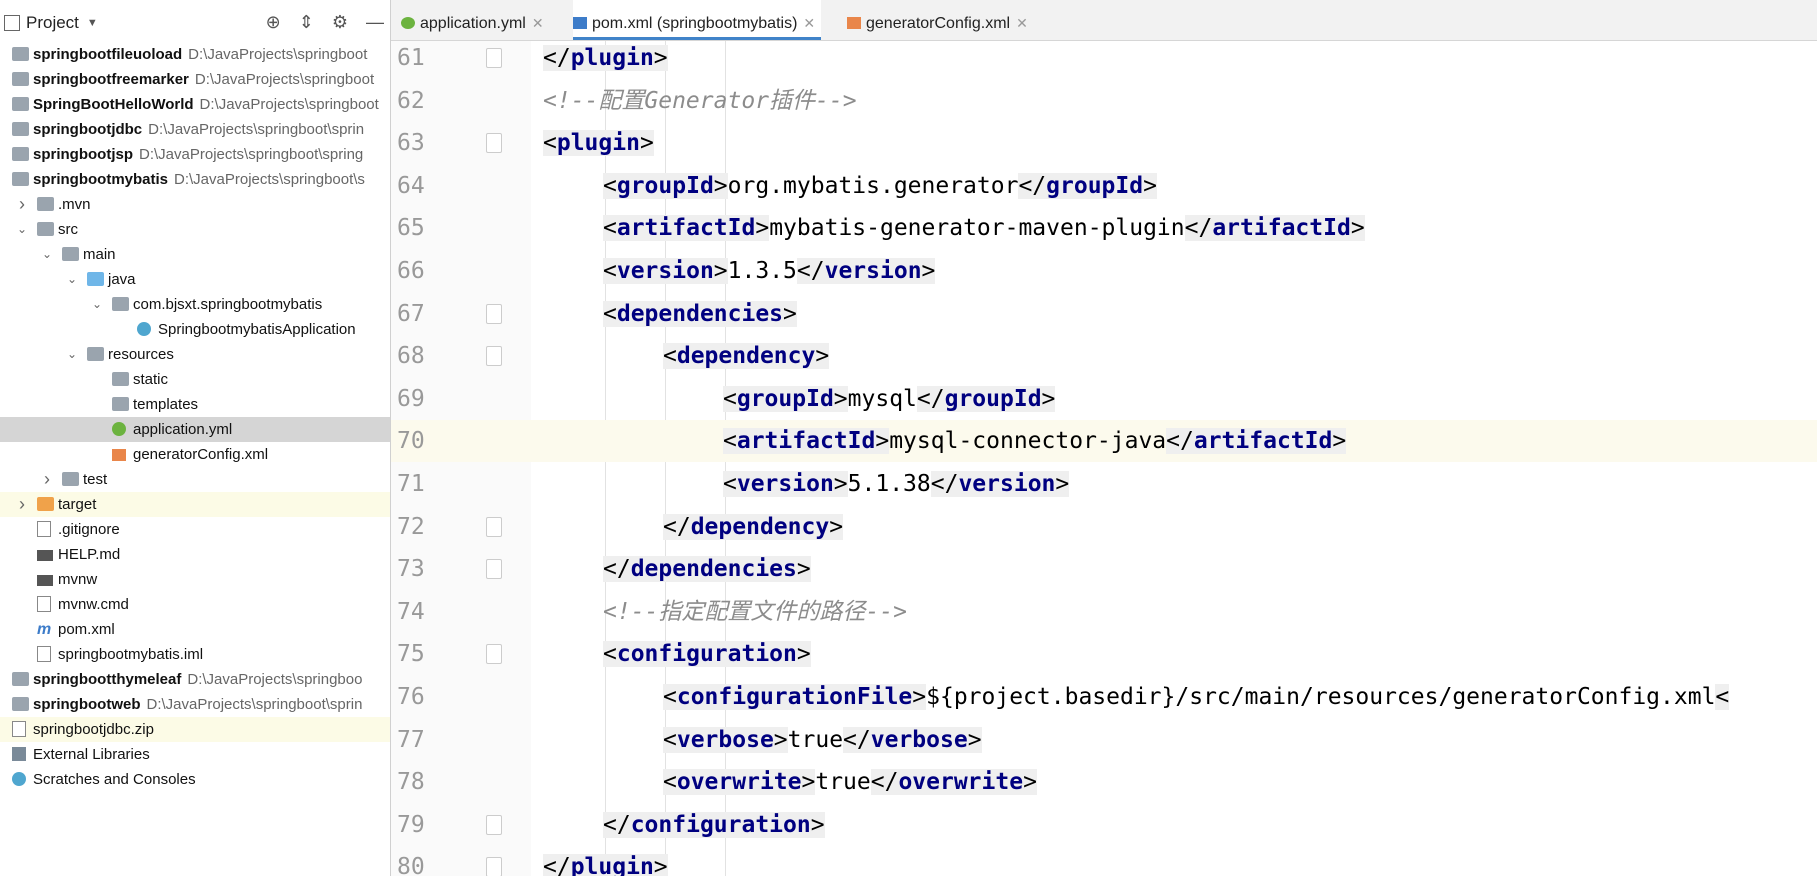 The image size is (1817, 876). Describe the element at coordinates (1104, 484) in the screenshot. I see `code-line: 71 <version>5.1.38</version>` at that location.